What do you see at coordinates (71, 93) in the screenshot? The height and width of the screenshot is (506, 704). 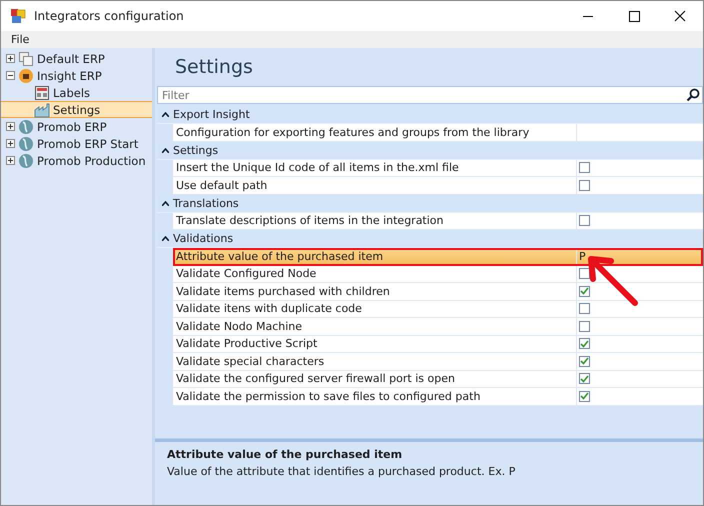 I see `tree-label: Labels` at bounding box center [71, 93].